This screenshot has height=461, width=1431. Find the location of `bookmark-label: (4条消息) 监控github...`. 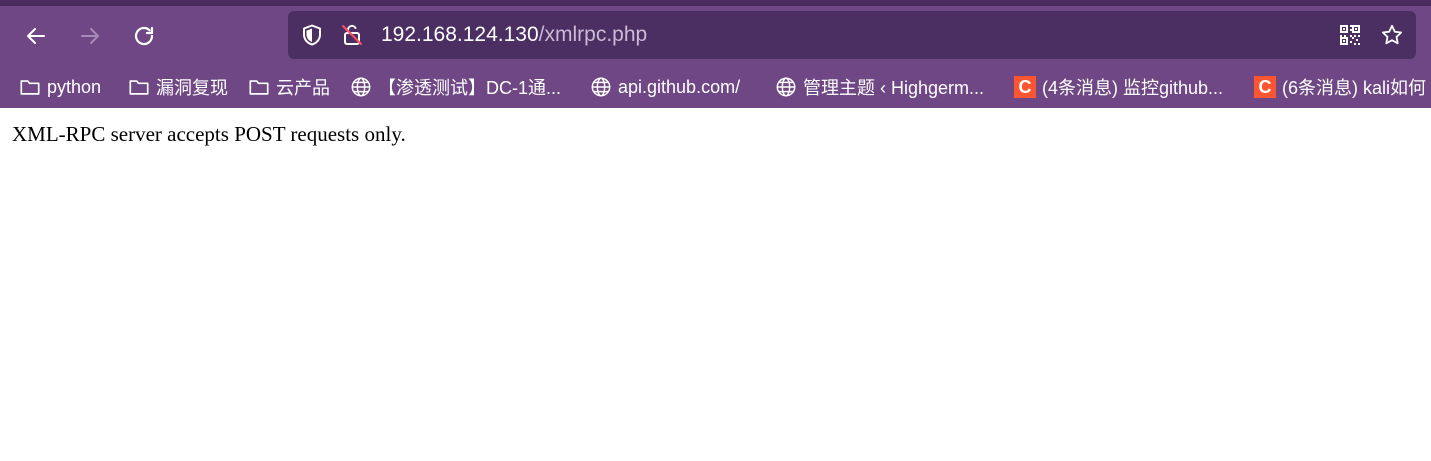

bookmark-label: (4条消息) 监控github... is located at coordinates (1133, 88).